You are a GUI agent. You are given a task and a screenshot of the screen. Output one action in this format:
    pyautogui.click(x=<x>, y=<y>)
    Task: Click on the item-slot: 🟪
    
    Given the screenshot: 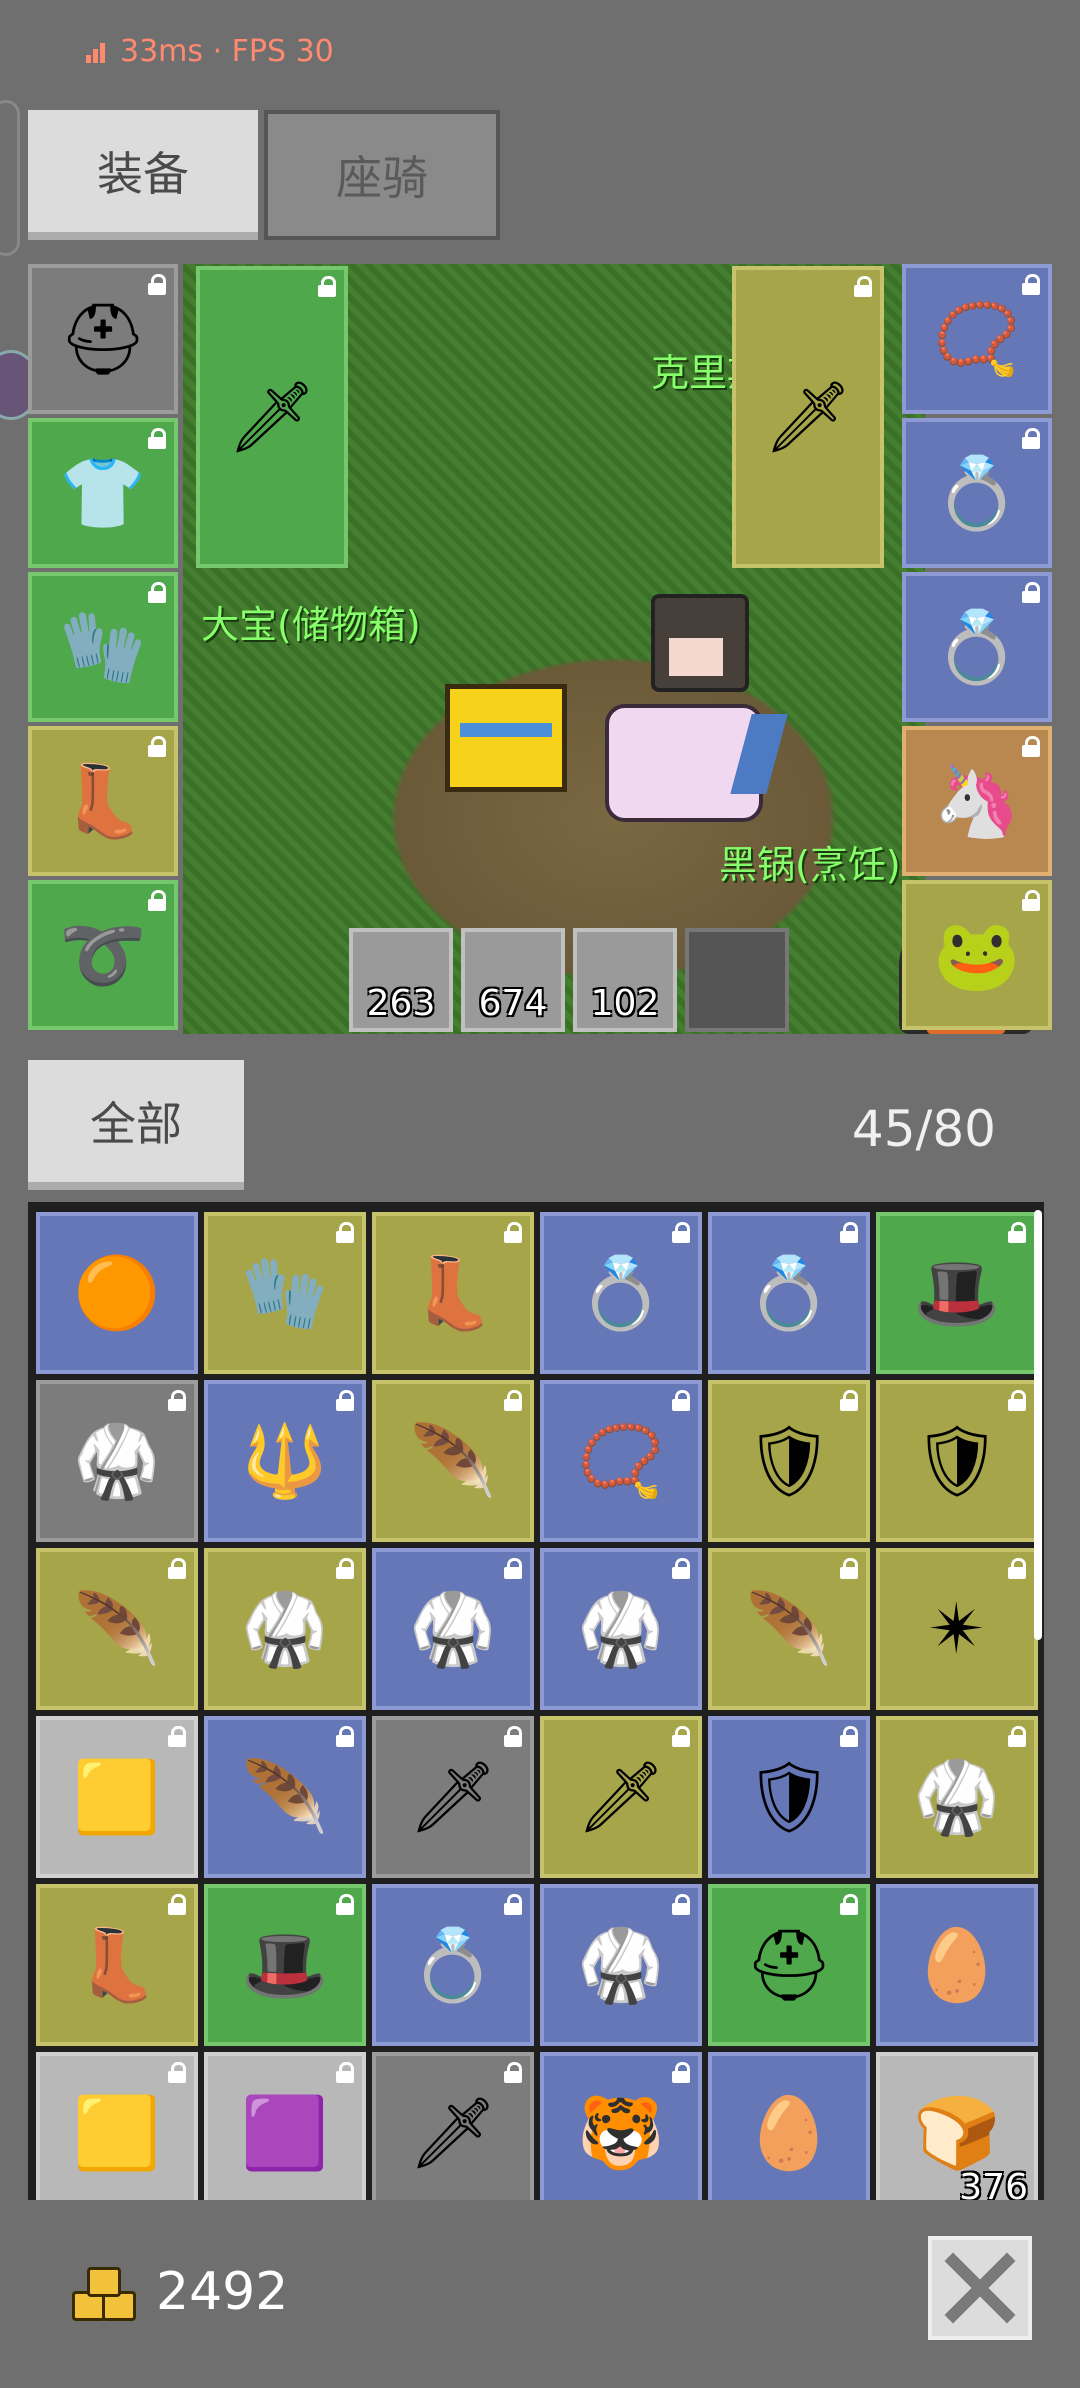 What is the action you would take?
    pyautogui.click(x=285, y=2126)
    